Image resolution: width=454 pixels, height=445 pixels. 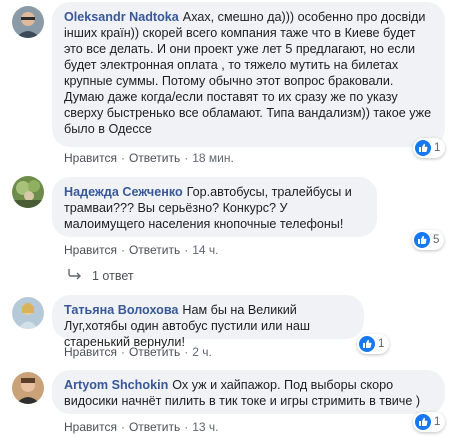 I want to click on comment-actions: Нравится · Ответить · 18 мин., so click(x=149, y=158).